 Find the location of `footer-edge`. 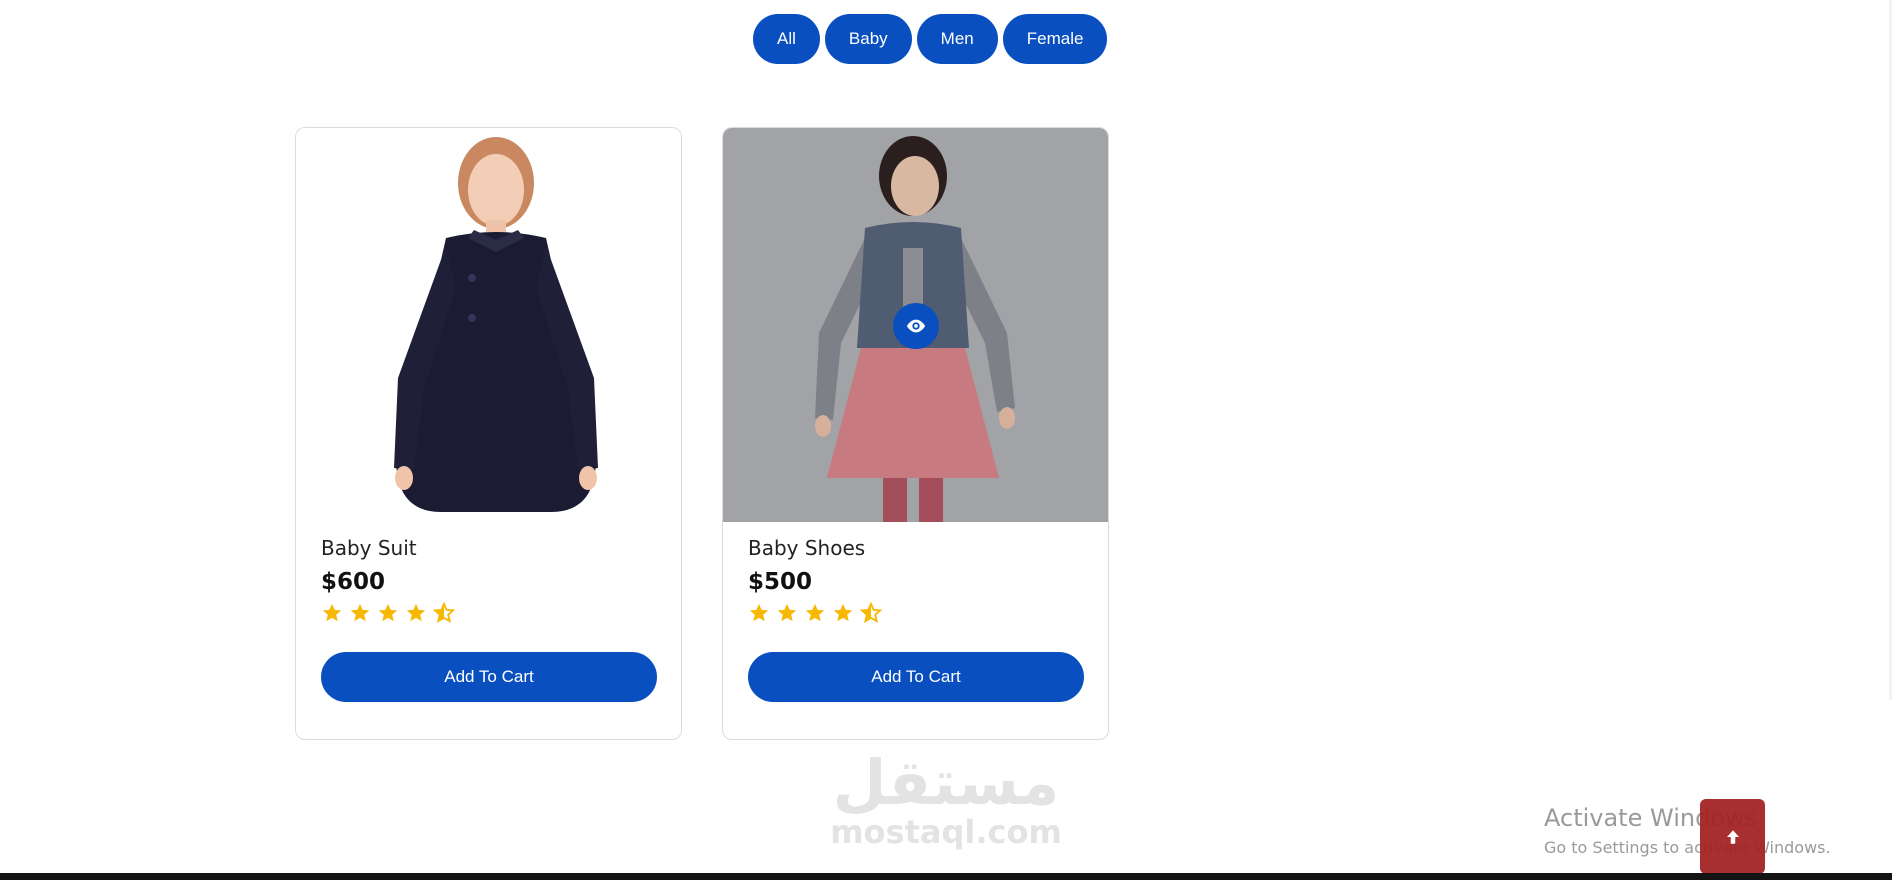

footer-edge is located at coordinates (946, 876).